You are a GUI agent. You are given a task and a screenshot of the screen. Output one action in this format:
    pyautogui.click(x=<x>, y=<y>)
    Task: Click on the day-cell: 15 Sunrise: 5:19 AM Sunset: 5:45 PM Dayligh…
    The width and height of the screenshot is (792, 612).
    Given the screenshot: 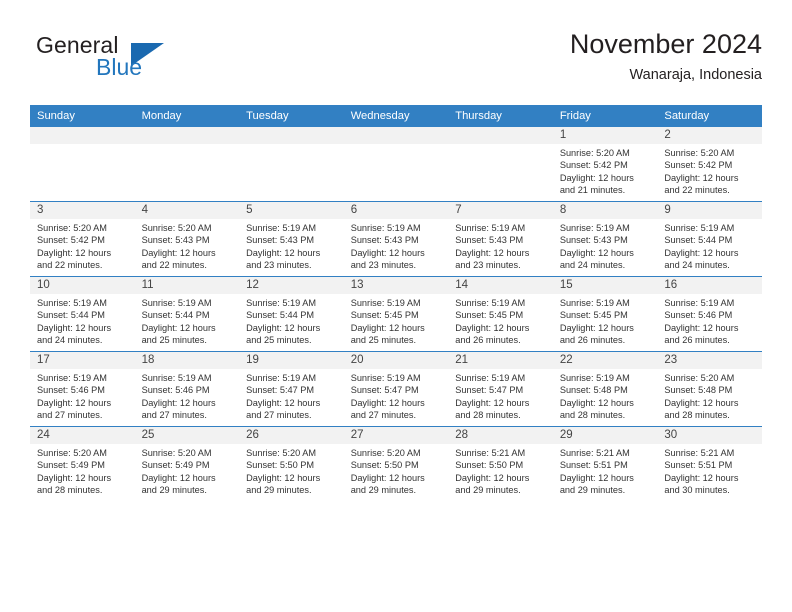 What is the action you would take?
    pyautogui.click(x=605, y=313)
    